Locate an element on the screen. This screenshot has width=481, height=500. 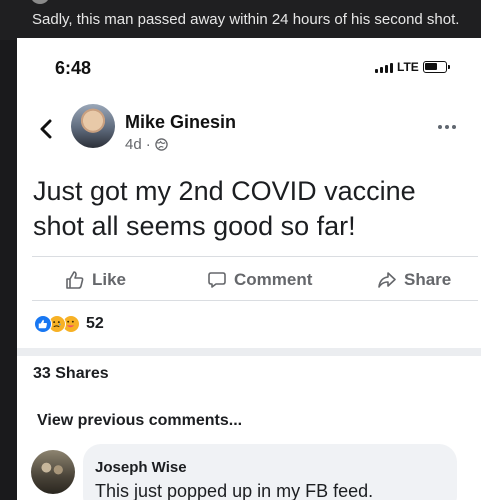
comment-text: This just popped up in my FB feed. is located at coordinates (234, 490).